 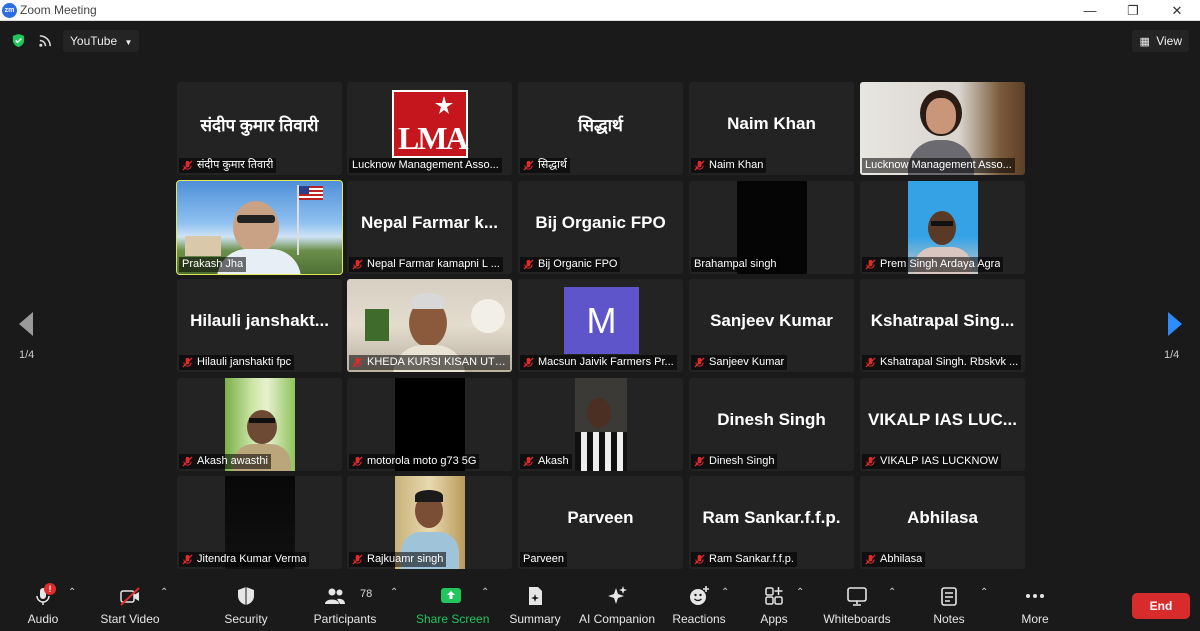 I want to click on participant-tile: Sanjeev Kumar Sanjeev Kumar, so click(x=771, y=325).